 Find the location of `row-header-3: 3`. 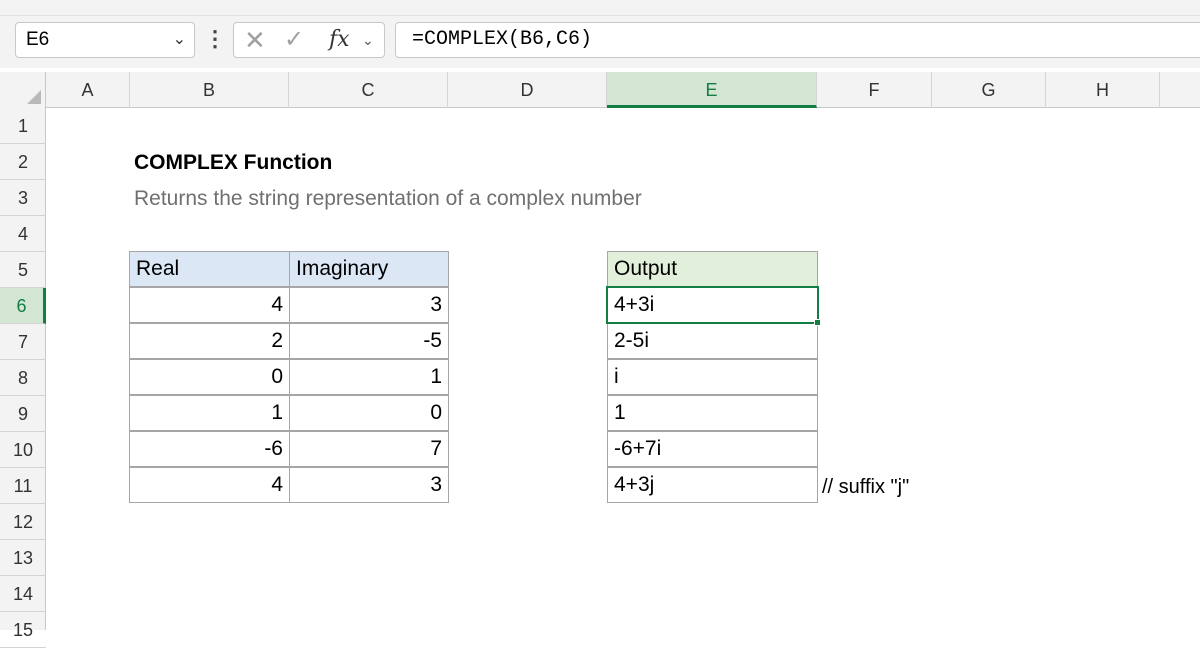

row-header-3: 3 is located at coordinates (23, 198).